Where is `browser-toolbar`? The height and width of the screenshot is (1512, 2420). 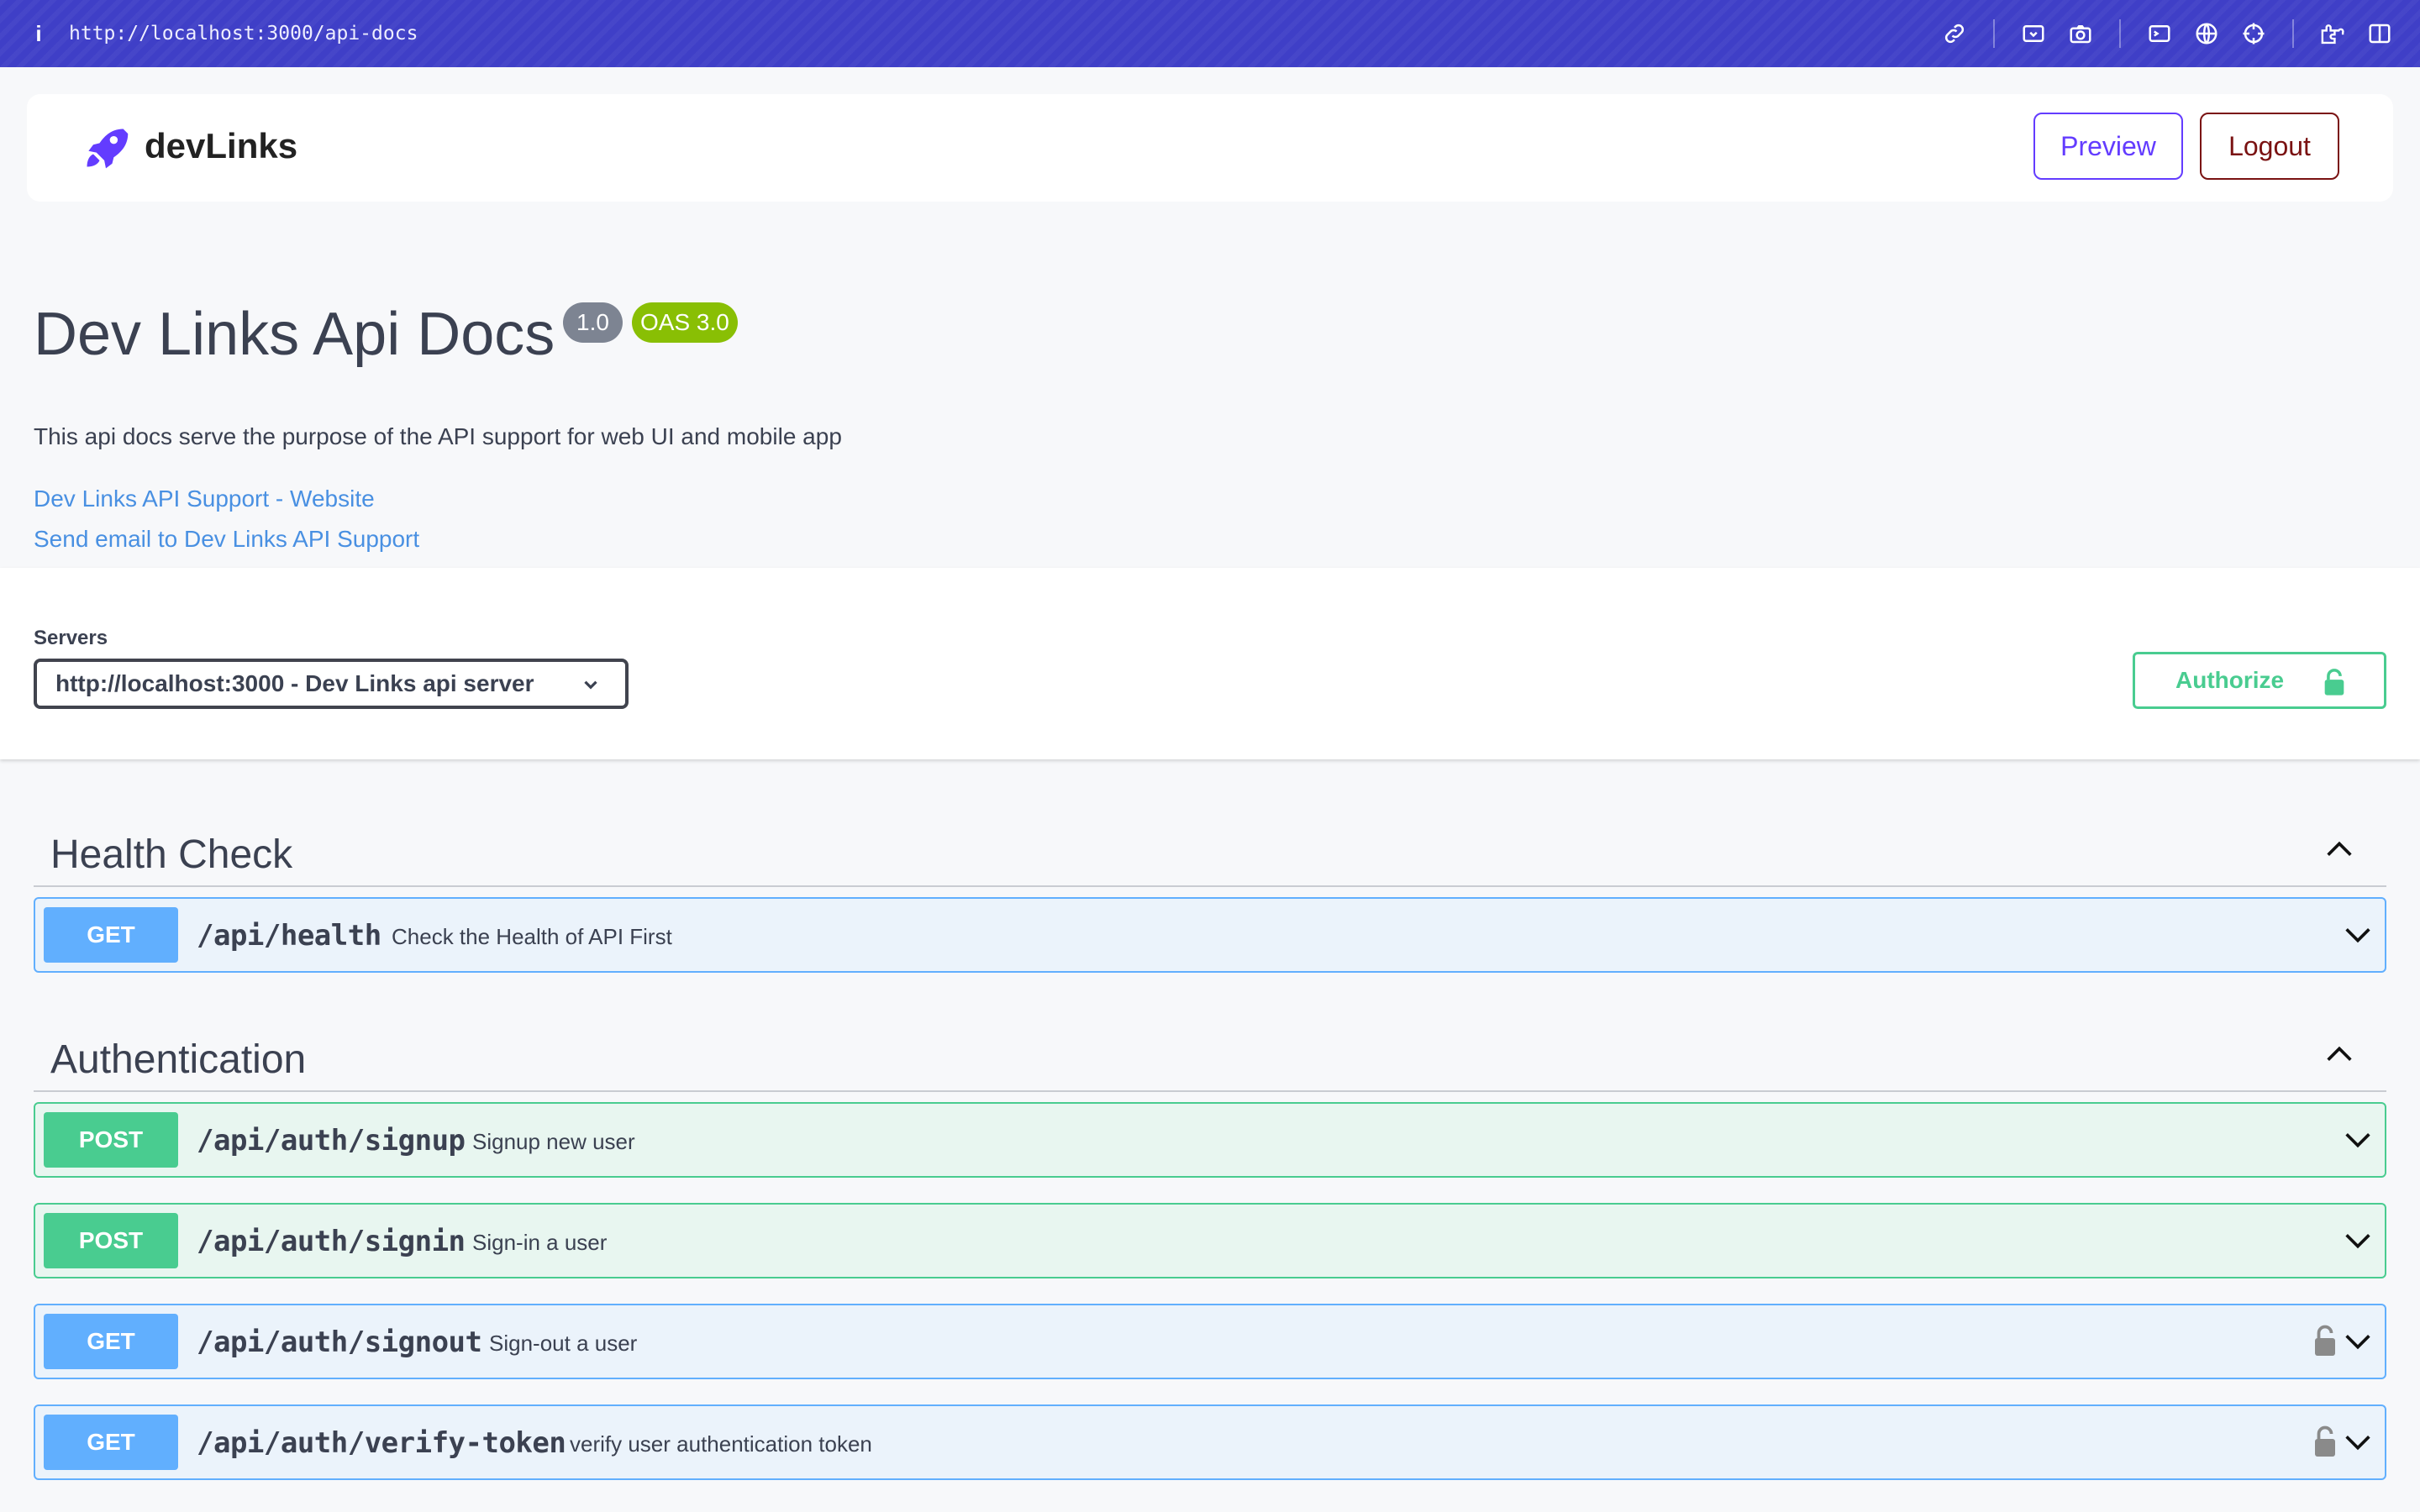 browser-toolbar is located at coordinates (2167, 33).